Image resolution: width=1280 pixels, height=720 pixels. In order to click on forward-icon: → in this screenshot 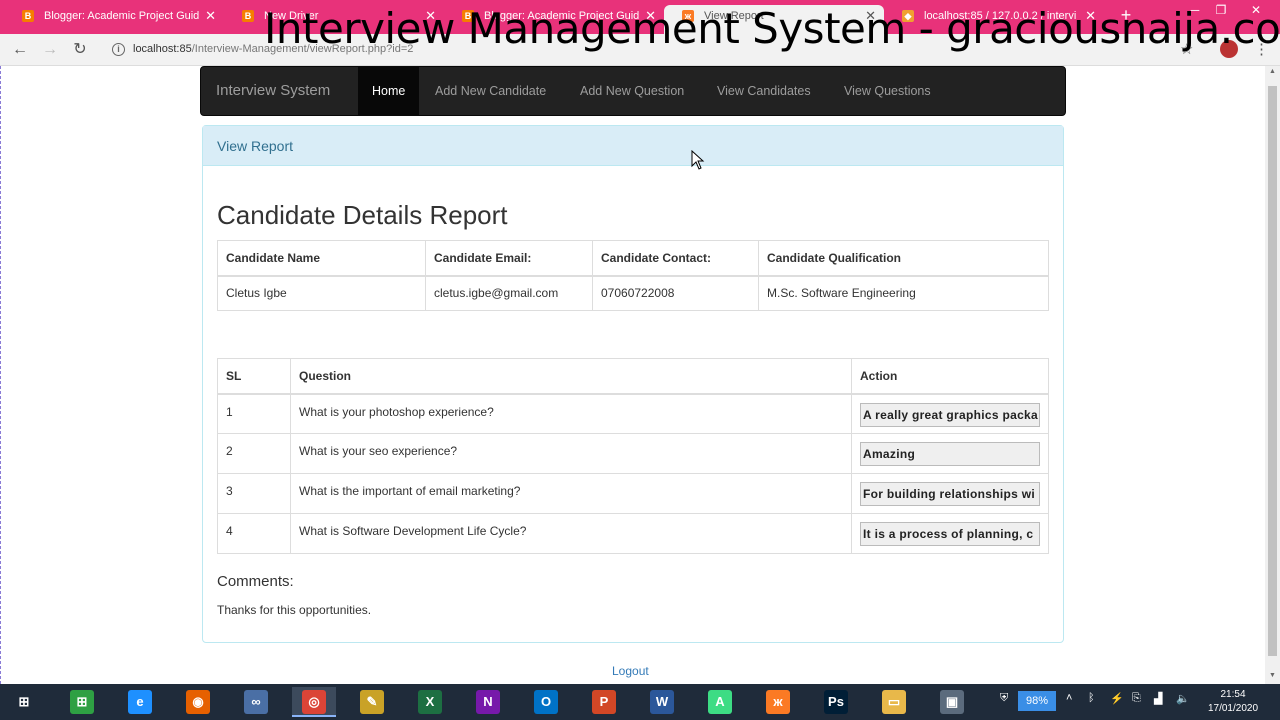, I will do `click(50, 50)`.